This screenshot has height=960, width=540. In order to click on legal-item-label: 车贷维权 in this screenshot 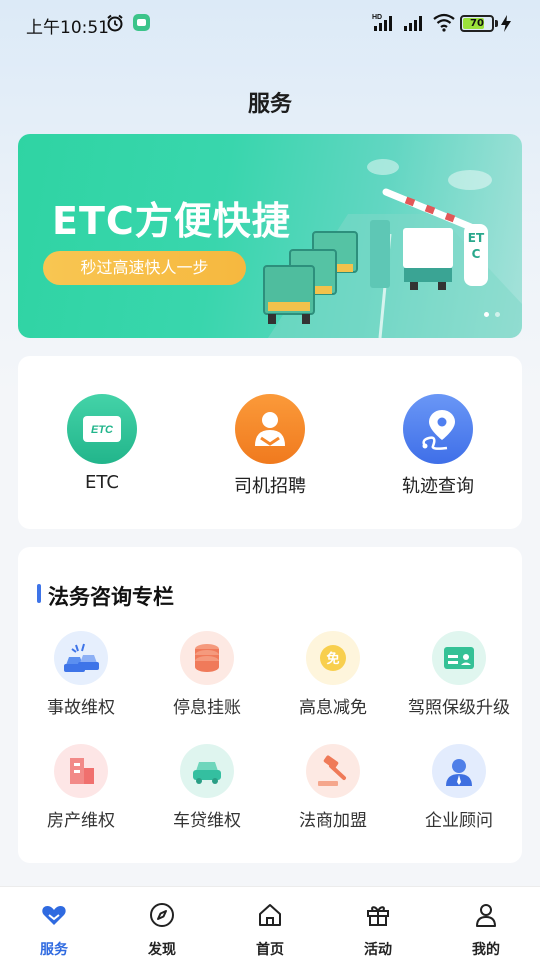, I will do `click(207, 821)`.